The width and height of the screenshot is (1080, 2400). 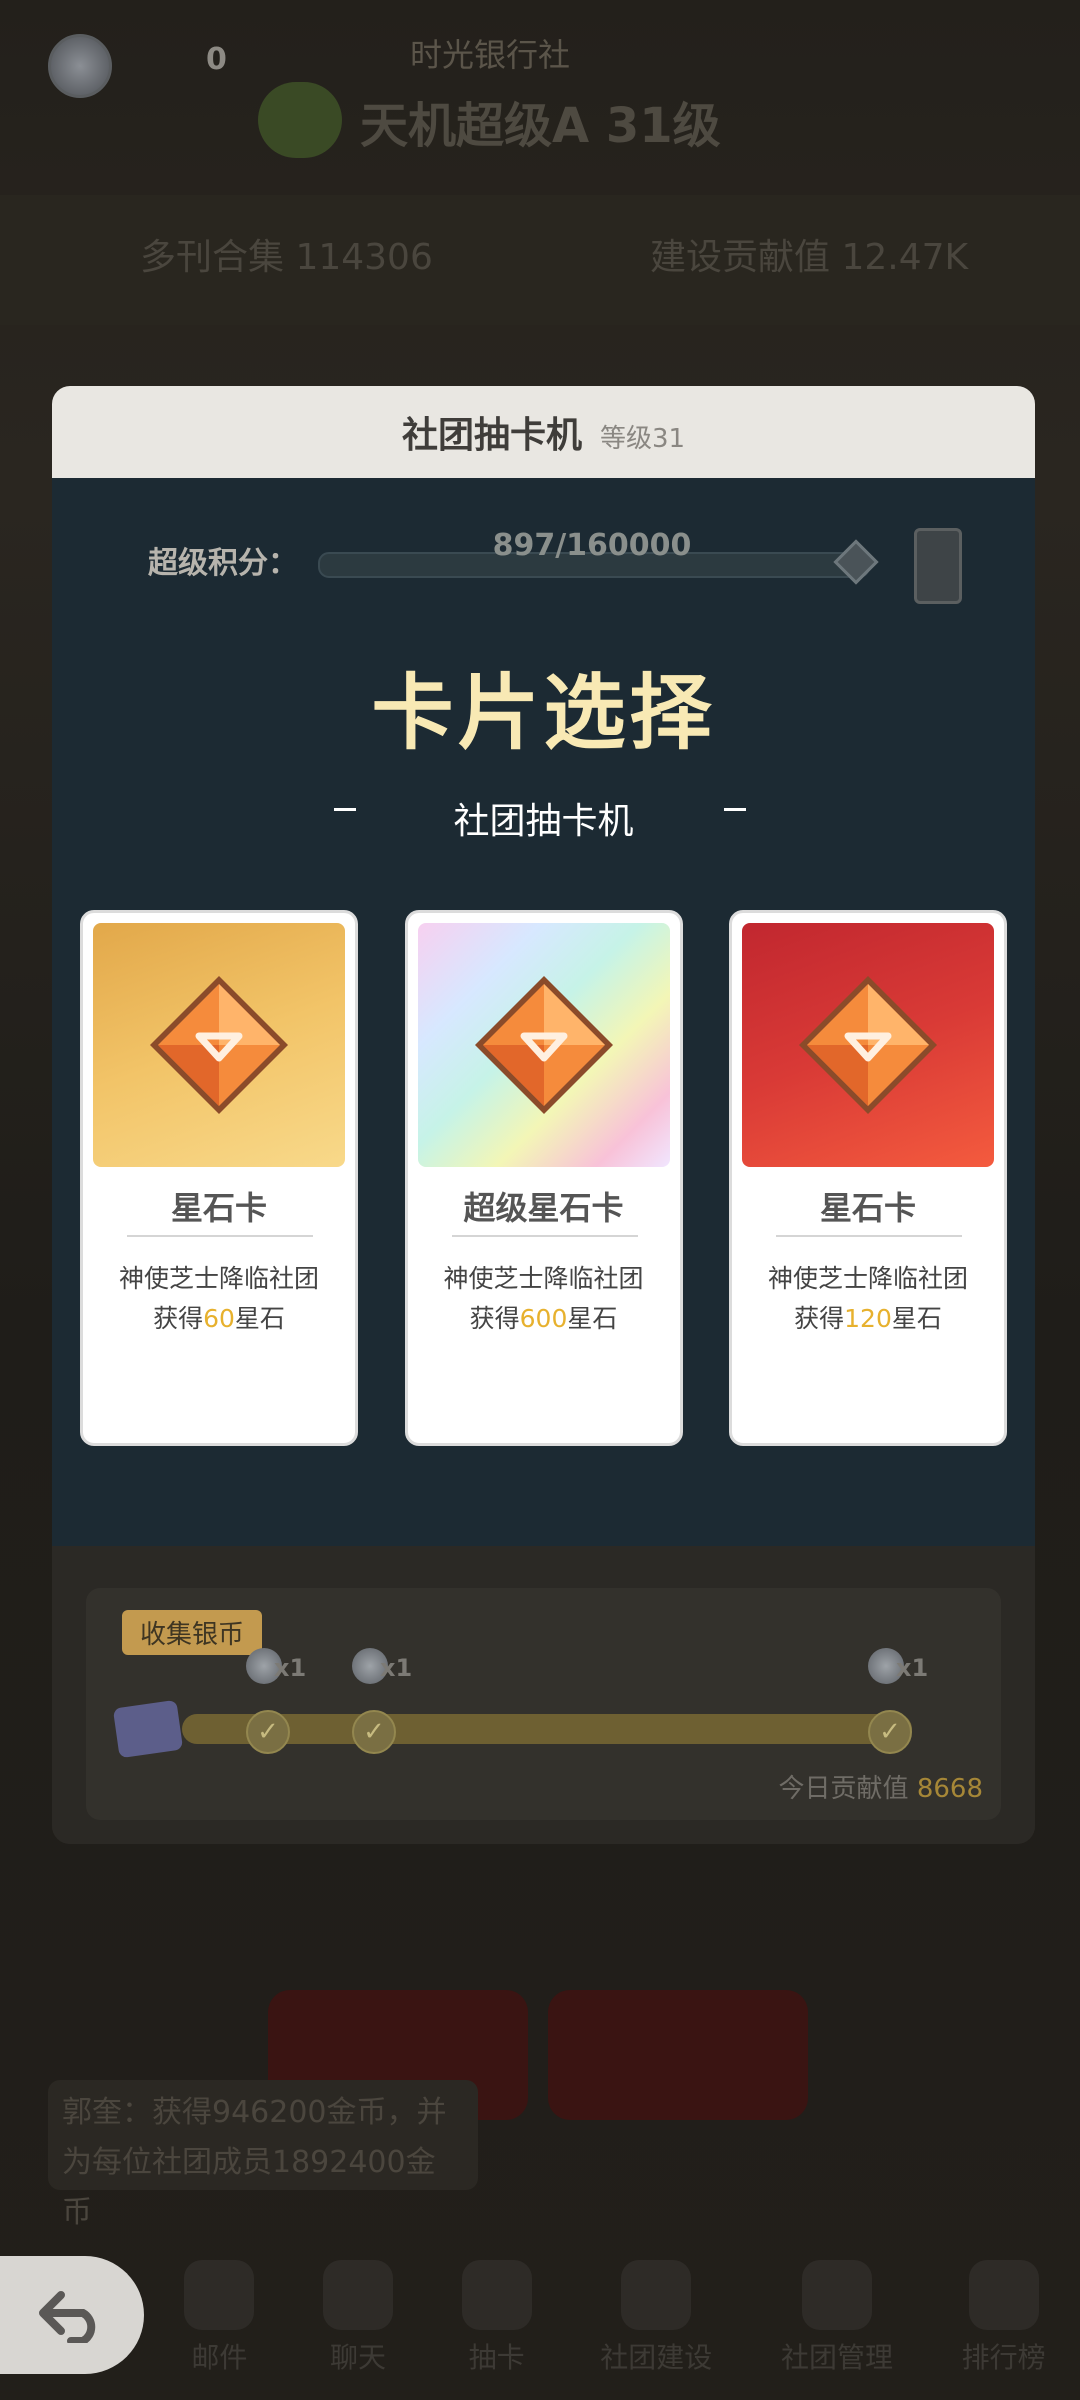 I want to click on nav-manage: 社团管理, so click(x=837, y=2330).